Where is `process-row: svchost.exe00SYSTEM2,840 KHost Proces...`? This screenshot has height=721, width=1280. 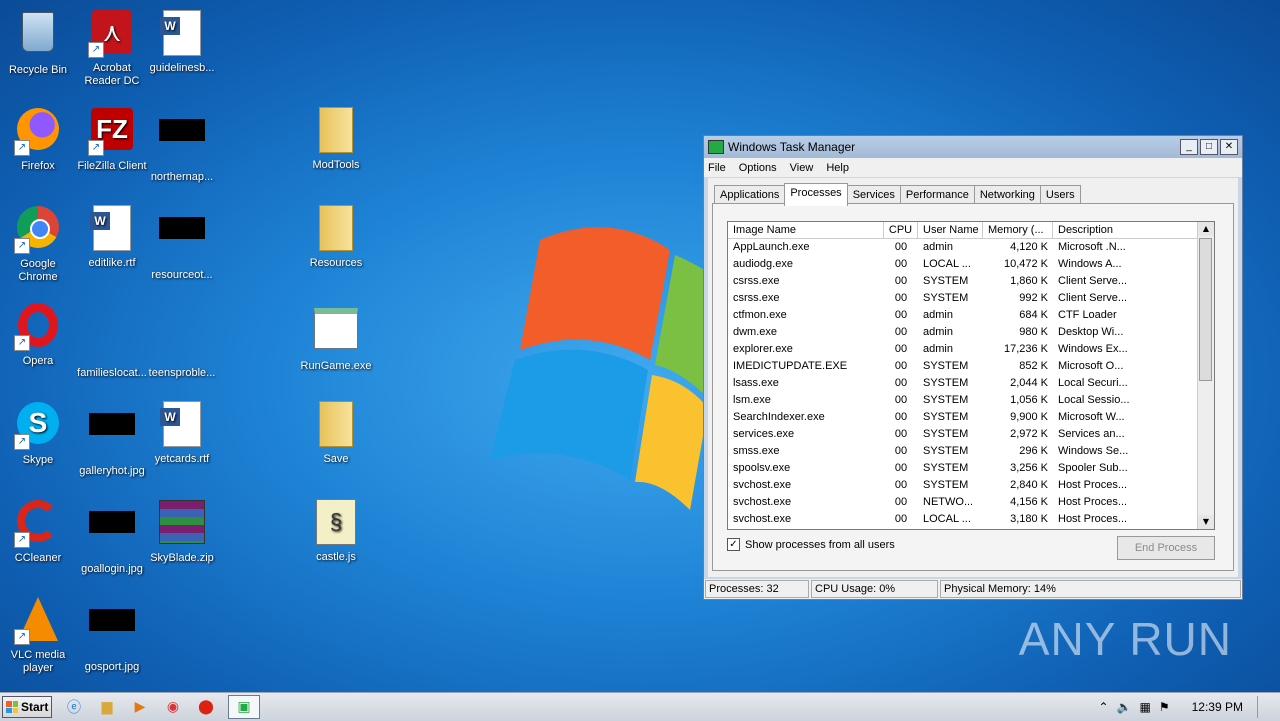 process-row: svchost.exe00SYSTEM2,840 KHost Proces... is located at coordinates (971, 485).